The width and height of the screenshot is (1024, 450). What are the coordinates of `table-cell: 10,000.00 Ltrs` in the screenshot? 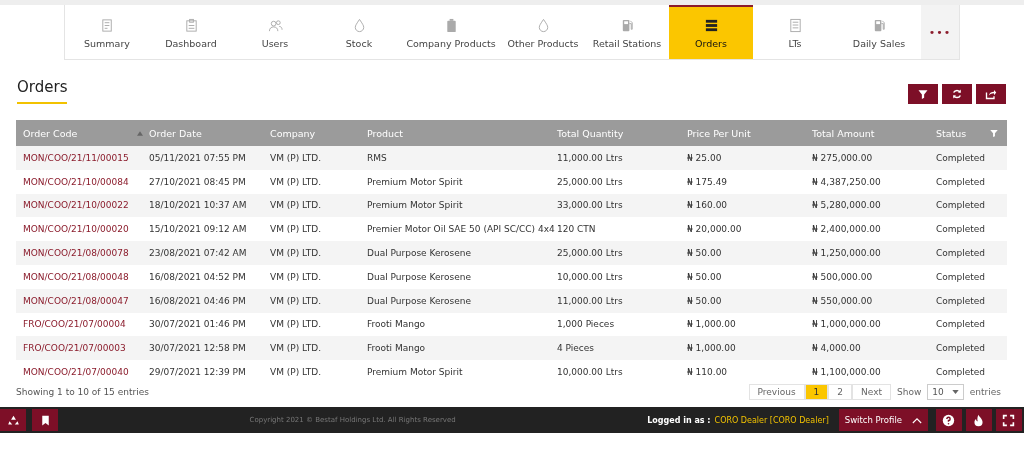 It's located at (590, 276).